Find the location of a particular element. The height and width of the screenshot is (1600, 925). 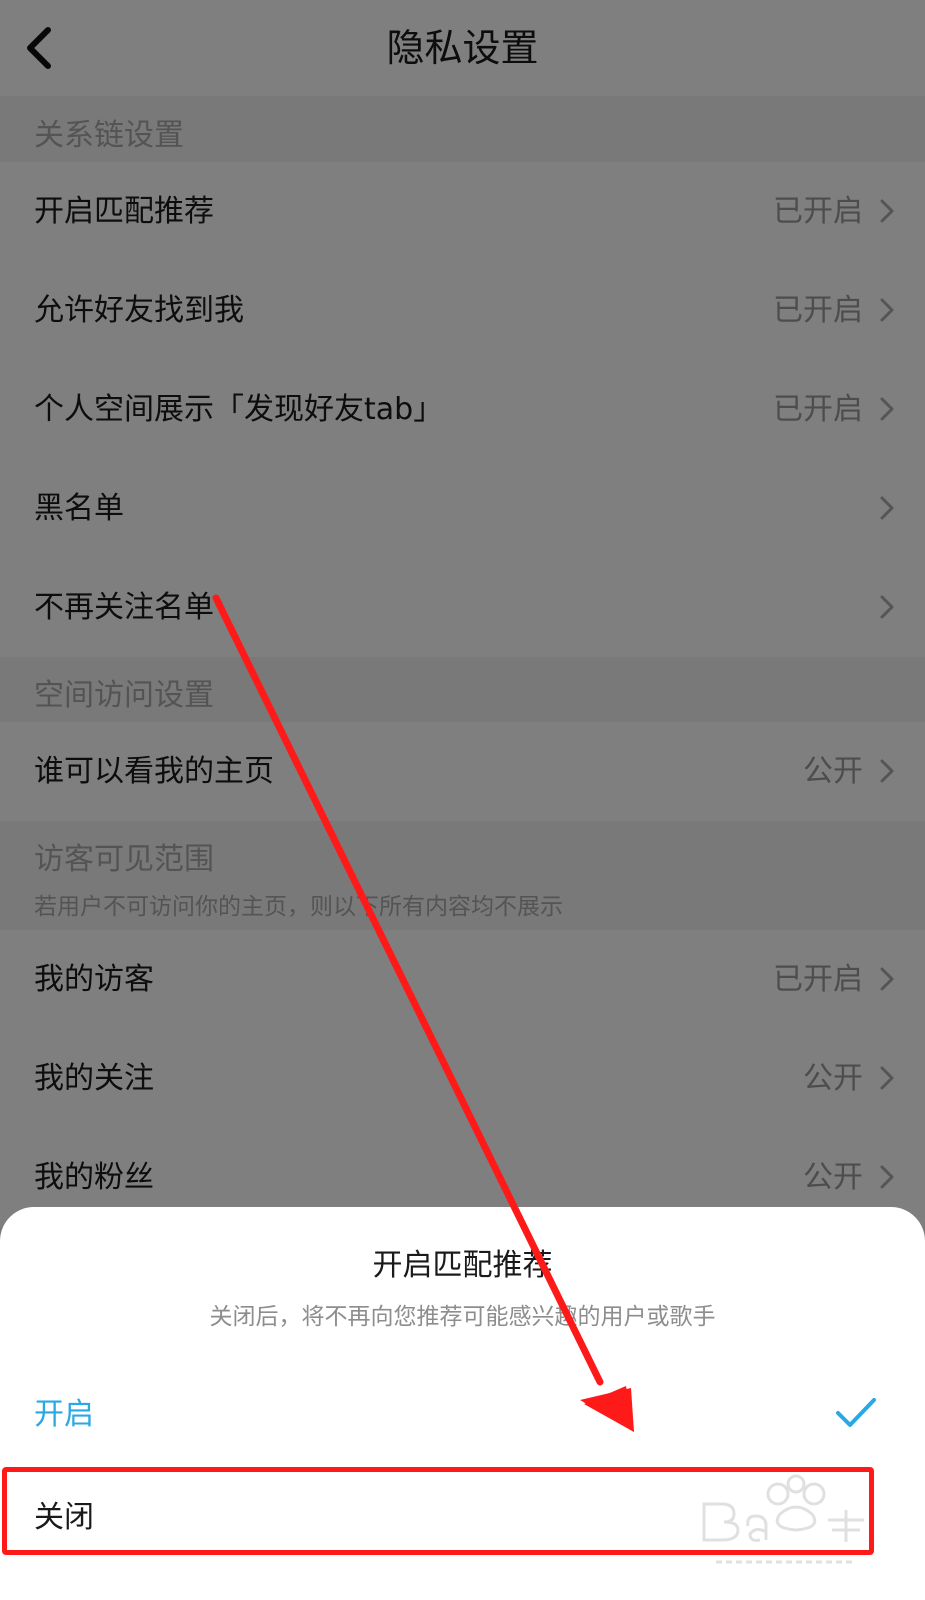

sheet-description: 关闭后，将不再向您推荐可能感兴趣的用户或歌手 is located at coordinates (462, 1317).